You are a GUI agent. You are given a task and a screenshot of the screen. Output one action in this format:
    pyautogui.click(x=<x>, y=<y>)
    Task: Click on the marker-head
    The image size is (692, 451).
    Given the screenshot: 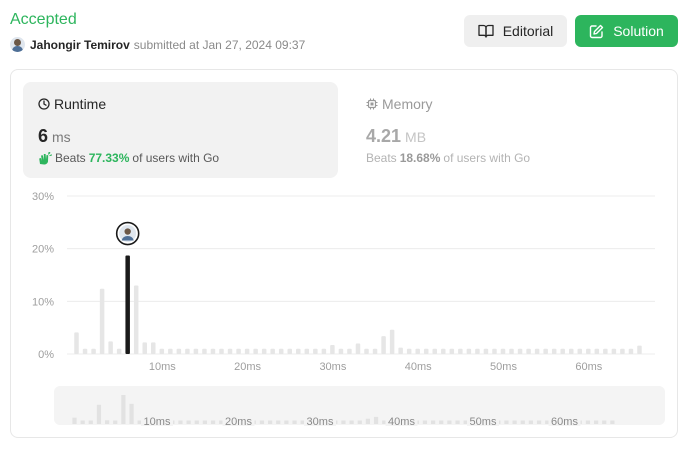 What is the action you would take?
    pyautogui.click(x=127, y=231)
    